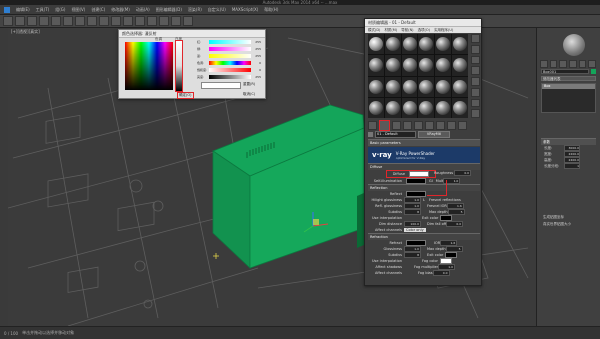  Describe the element at coordinates (415, 230) in the screenshot. I see `affect-channels-select: Color only` at that location.